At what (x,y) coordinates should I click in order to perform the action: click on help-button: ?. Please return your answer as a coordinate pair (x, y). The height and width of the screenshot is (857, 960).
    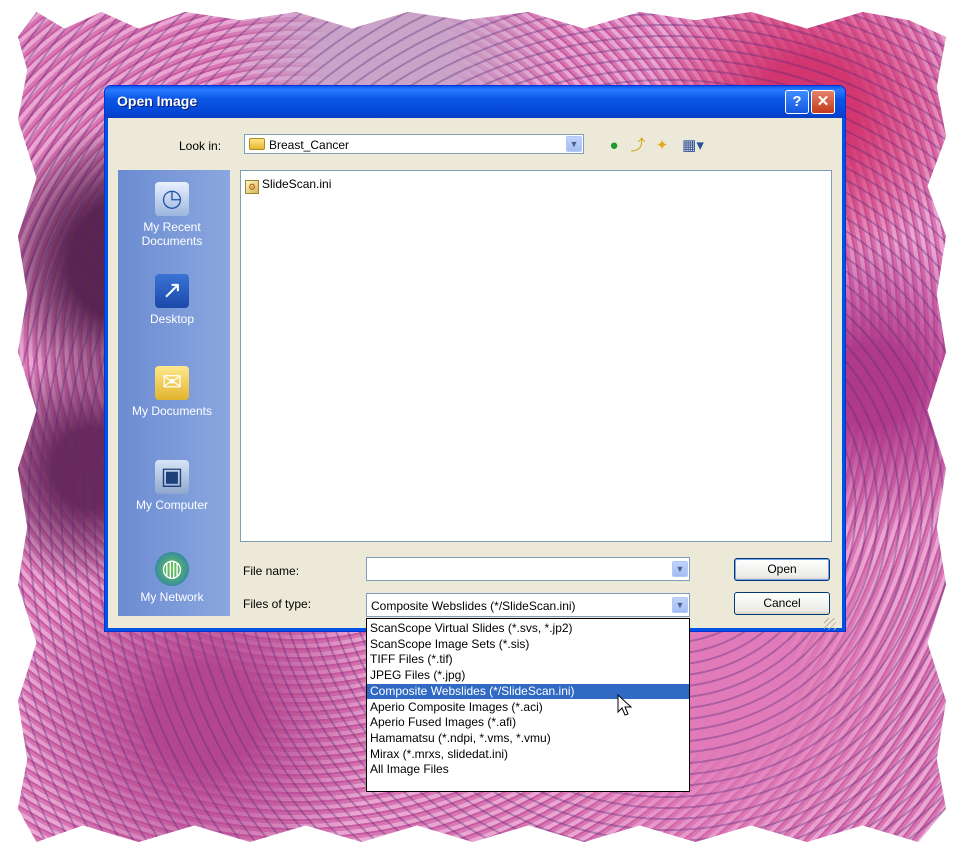
    Looking at the image, I should click on (797, 102).